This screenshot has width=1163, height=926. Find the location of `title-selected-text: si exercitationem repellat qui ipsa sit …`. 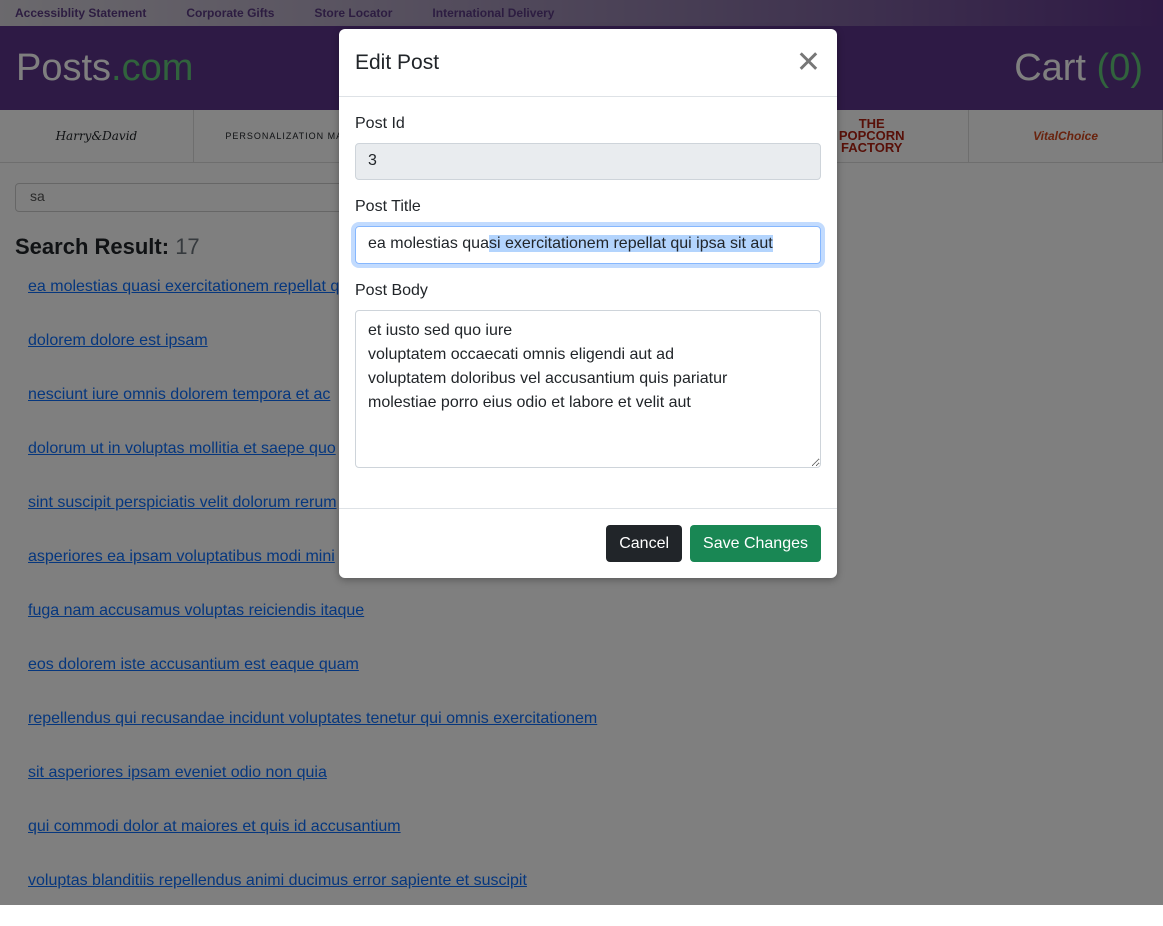

title-selected-text: si exercitationem repellat qui ipsa sit … is located at coordinates (630, 243).